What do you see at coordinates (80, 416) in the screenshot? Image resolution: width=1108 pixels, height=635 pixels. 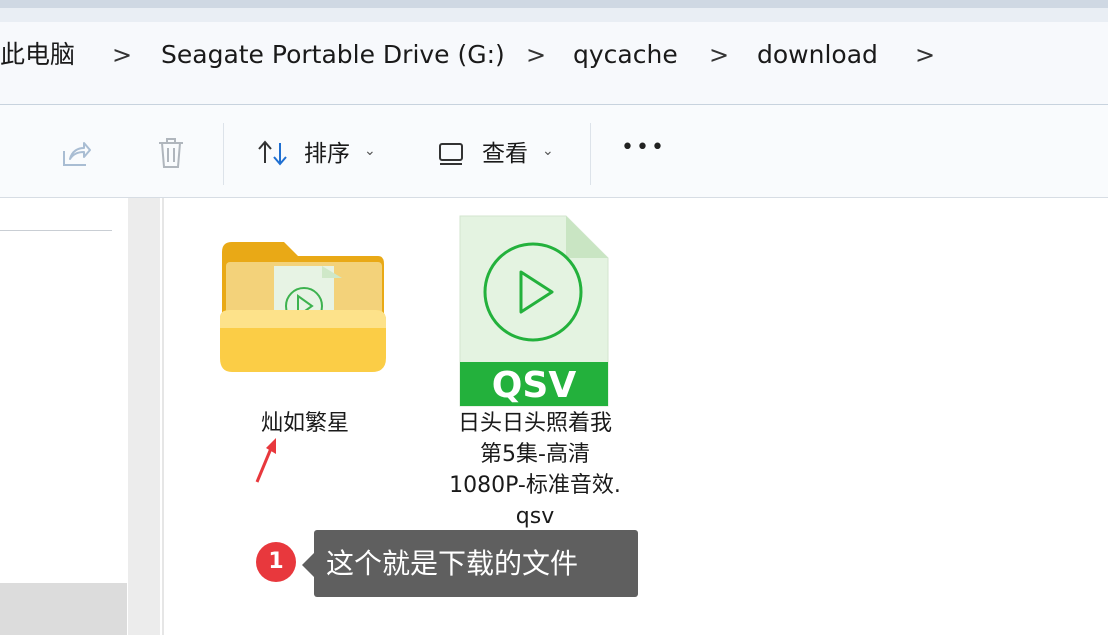 I see `navigation-pane` at bounding box center [80, 416].